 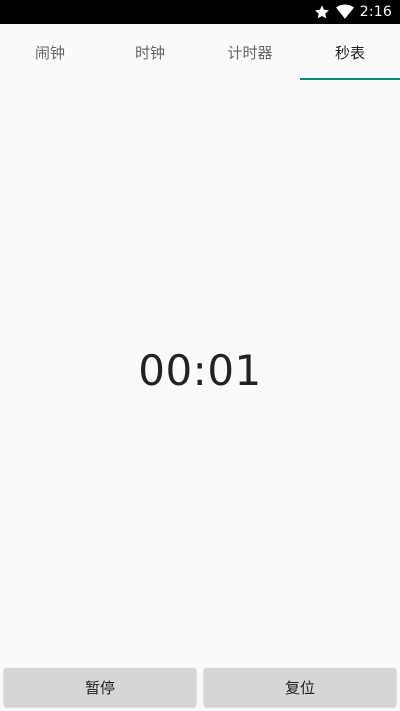 I want to click on button-bar: 暂停 复位, so click(x=200, y=687).